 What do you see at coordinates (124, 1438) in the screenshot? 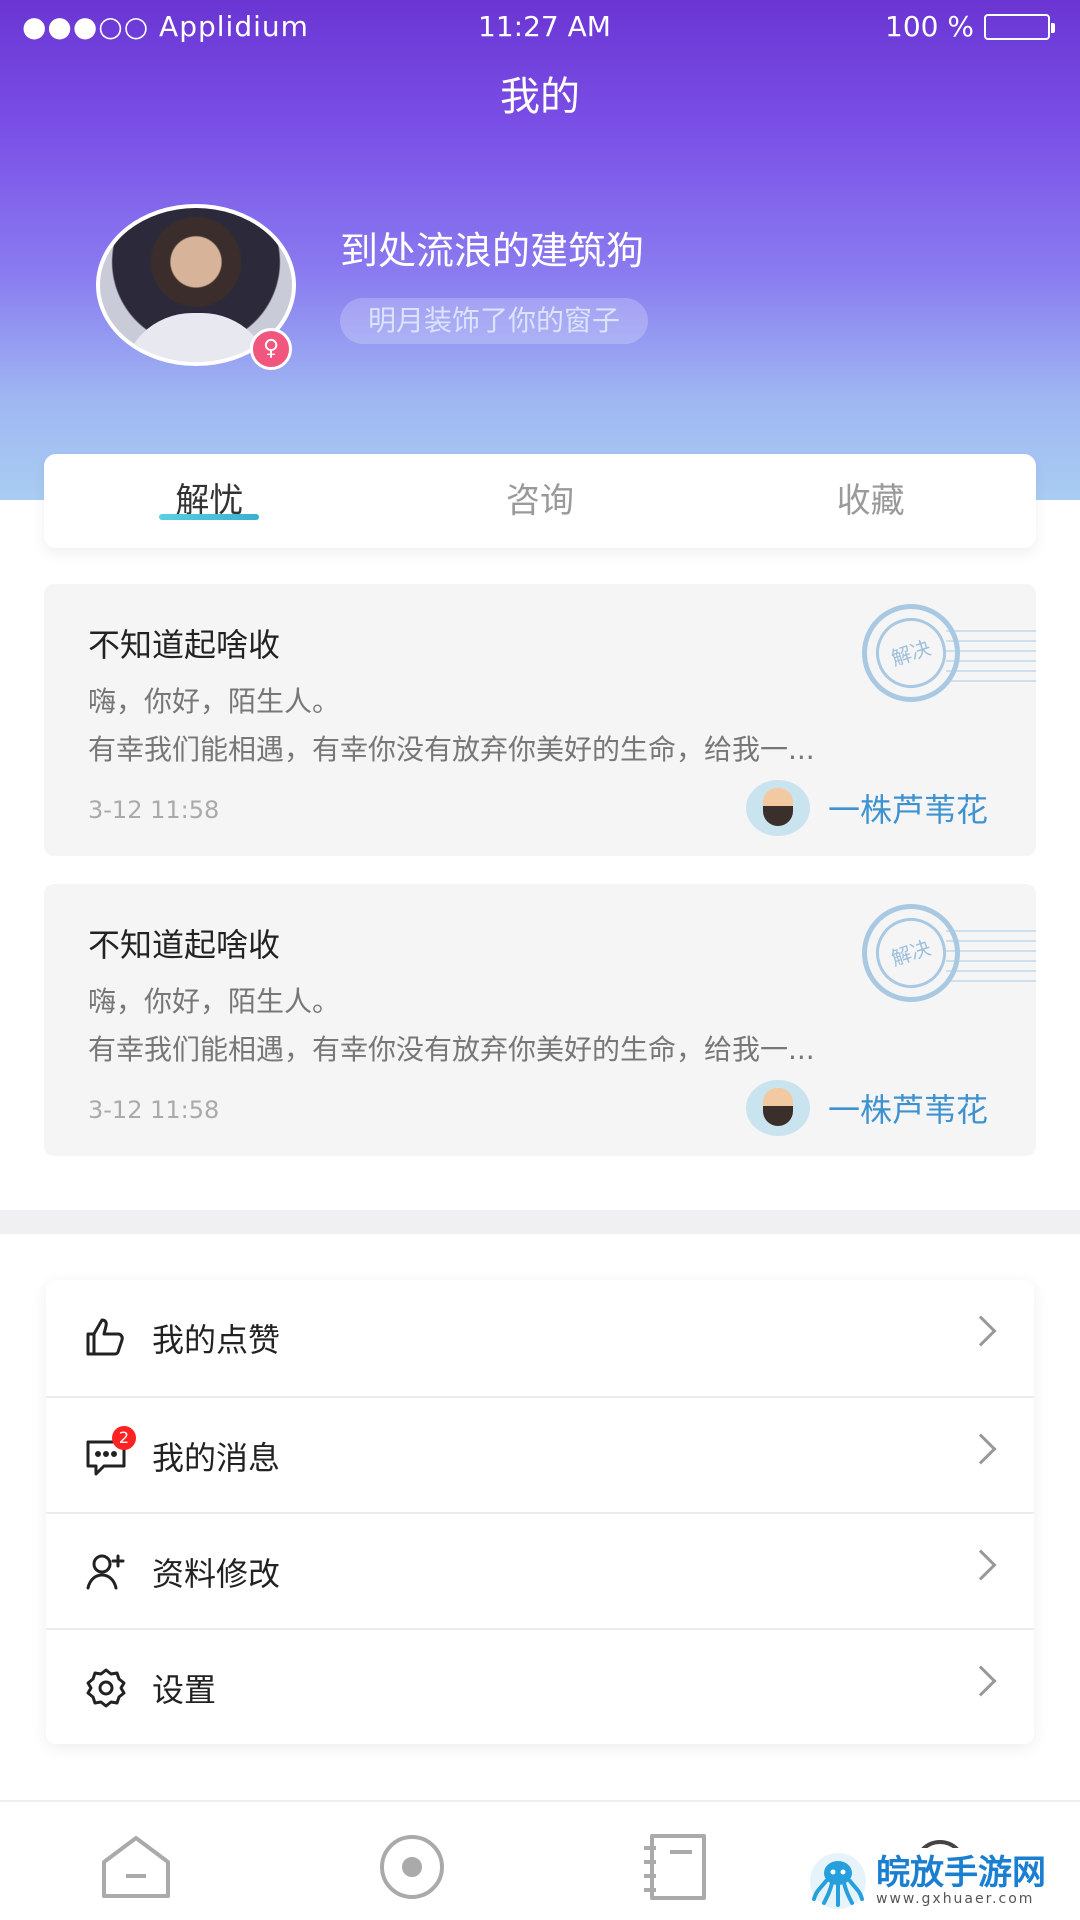
I see `unread-badge: 2` at bounding box center [124, 1438].